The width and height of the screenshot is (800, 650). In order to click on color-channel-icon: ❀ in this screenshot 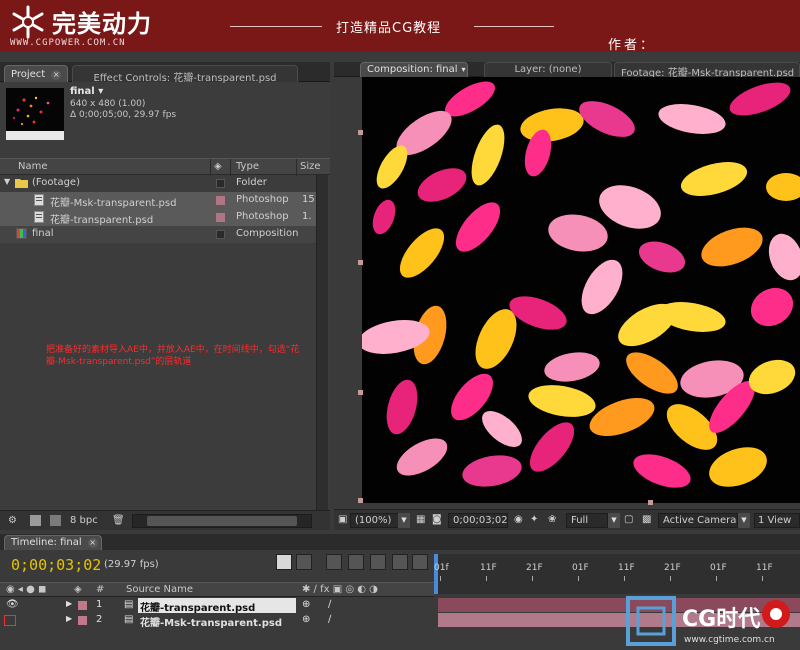, I will do `click(552, 519)`.